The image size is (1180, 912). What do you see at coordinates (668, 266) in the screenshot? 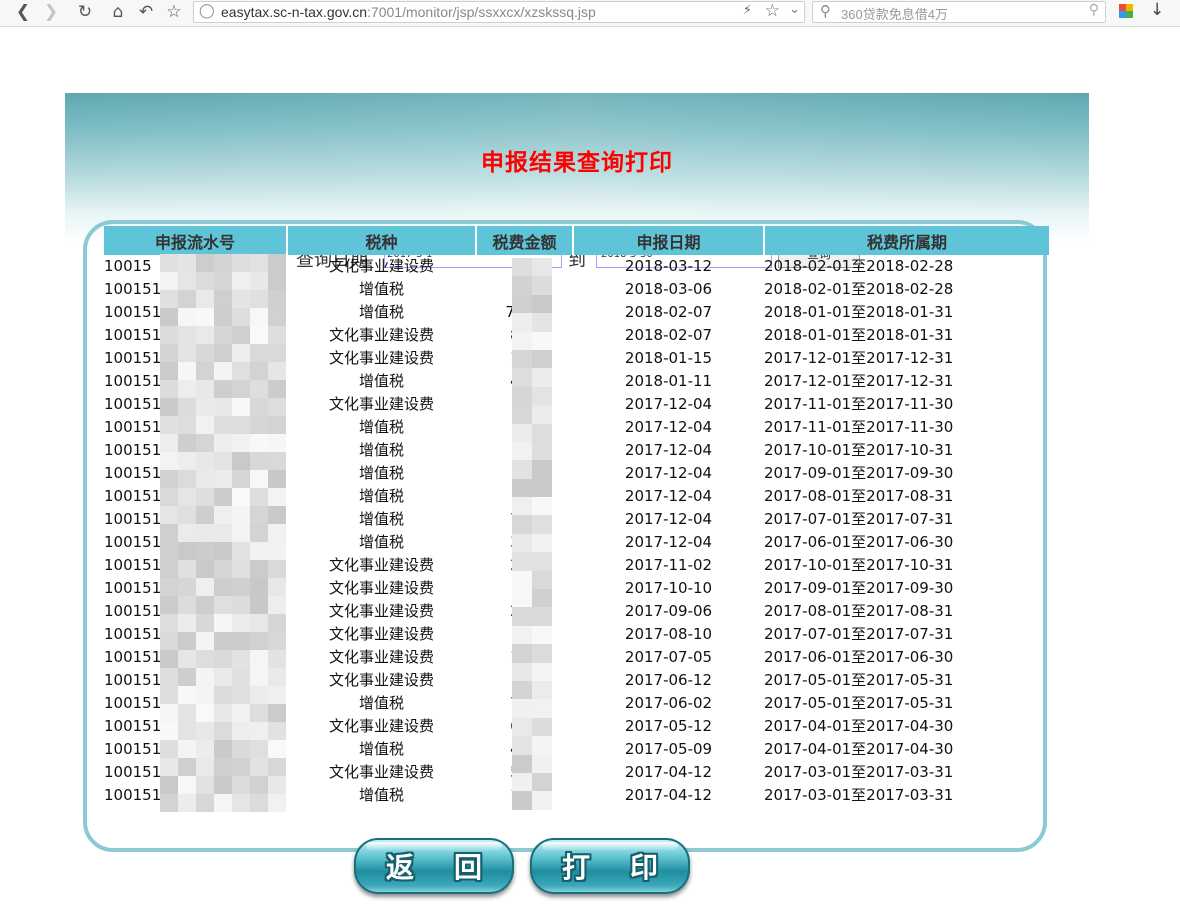
I see `filing-date-cell: 2018-03-12` at bounding box center [668, 266].